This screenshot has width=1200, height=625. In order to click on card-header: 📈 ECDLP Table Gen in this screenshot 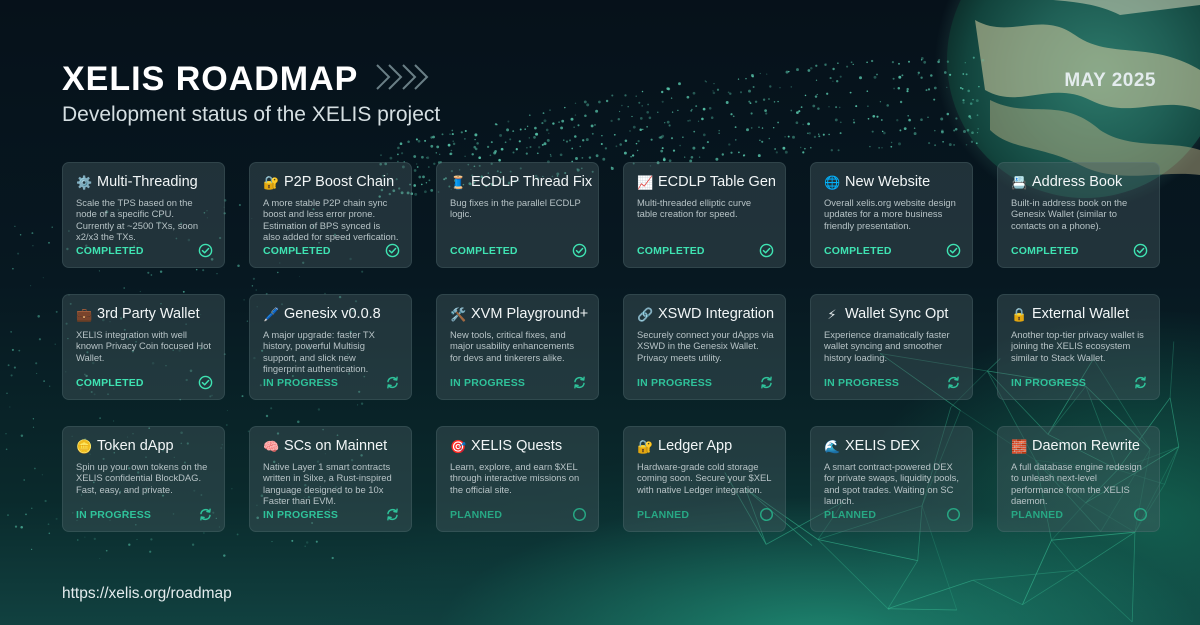, I will do `click(706, 182)`.